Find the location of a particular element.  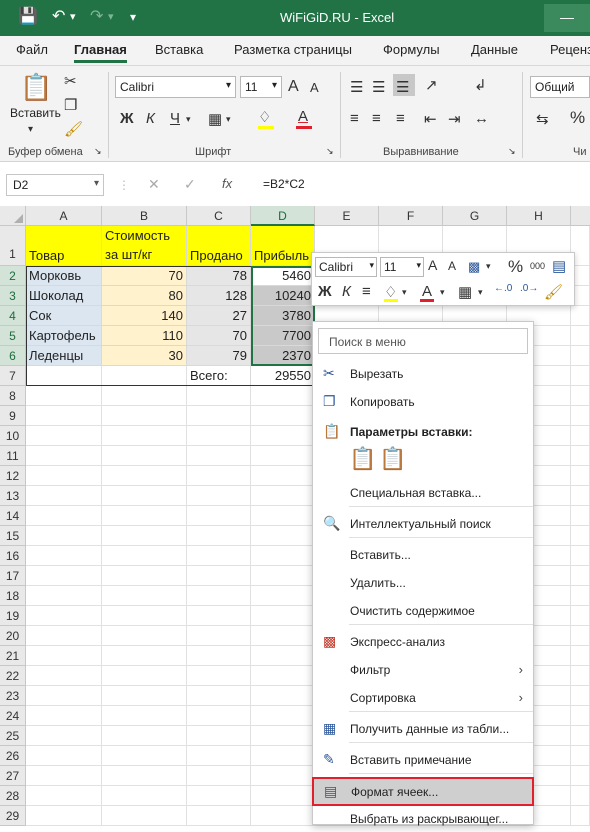

cell-c3: 128 is located at coordinates (219, 296).